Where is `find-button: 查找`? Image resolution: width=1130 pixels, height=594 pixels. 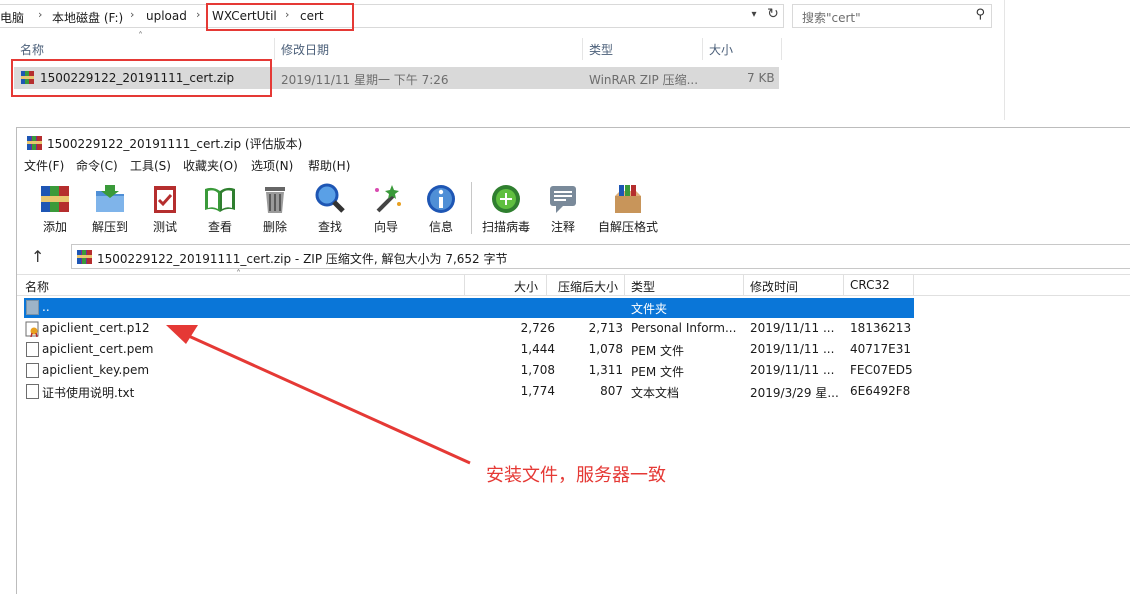
find-button: 查找 is located at coordinates (330, 209).